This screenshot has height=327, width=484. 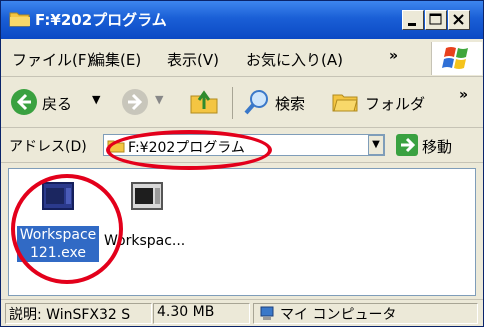 I want to click on back-button: 戻る ▼, so click(x=62, y=102).